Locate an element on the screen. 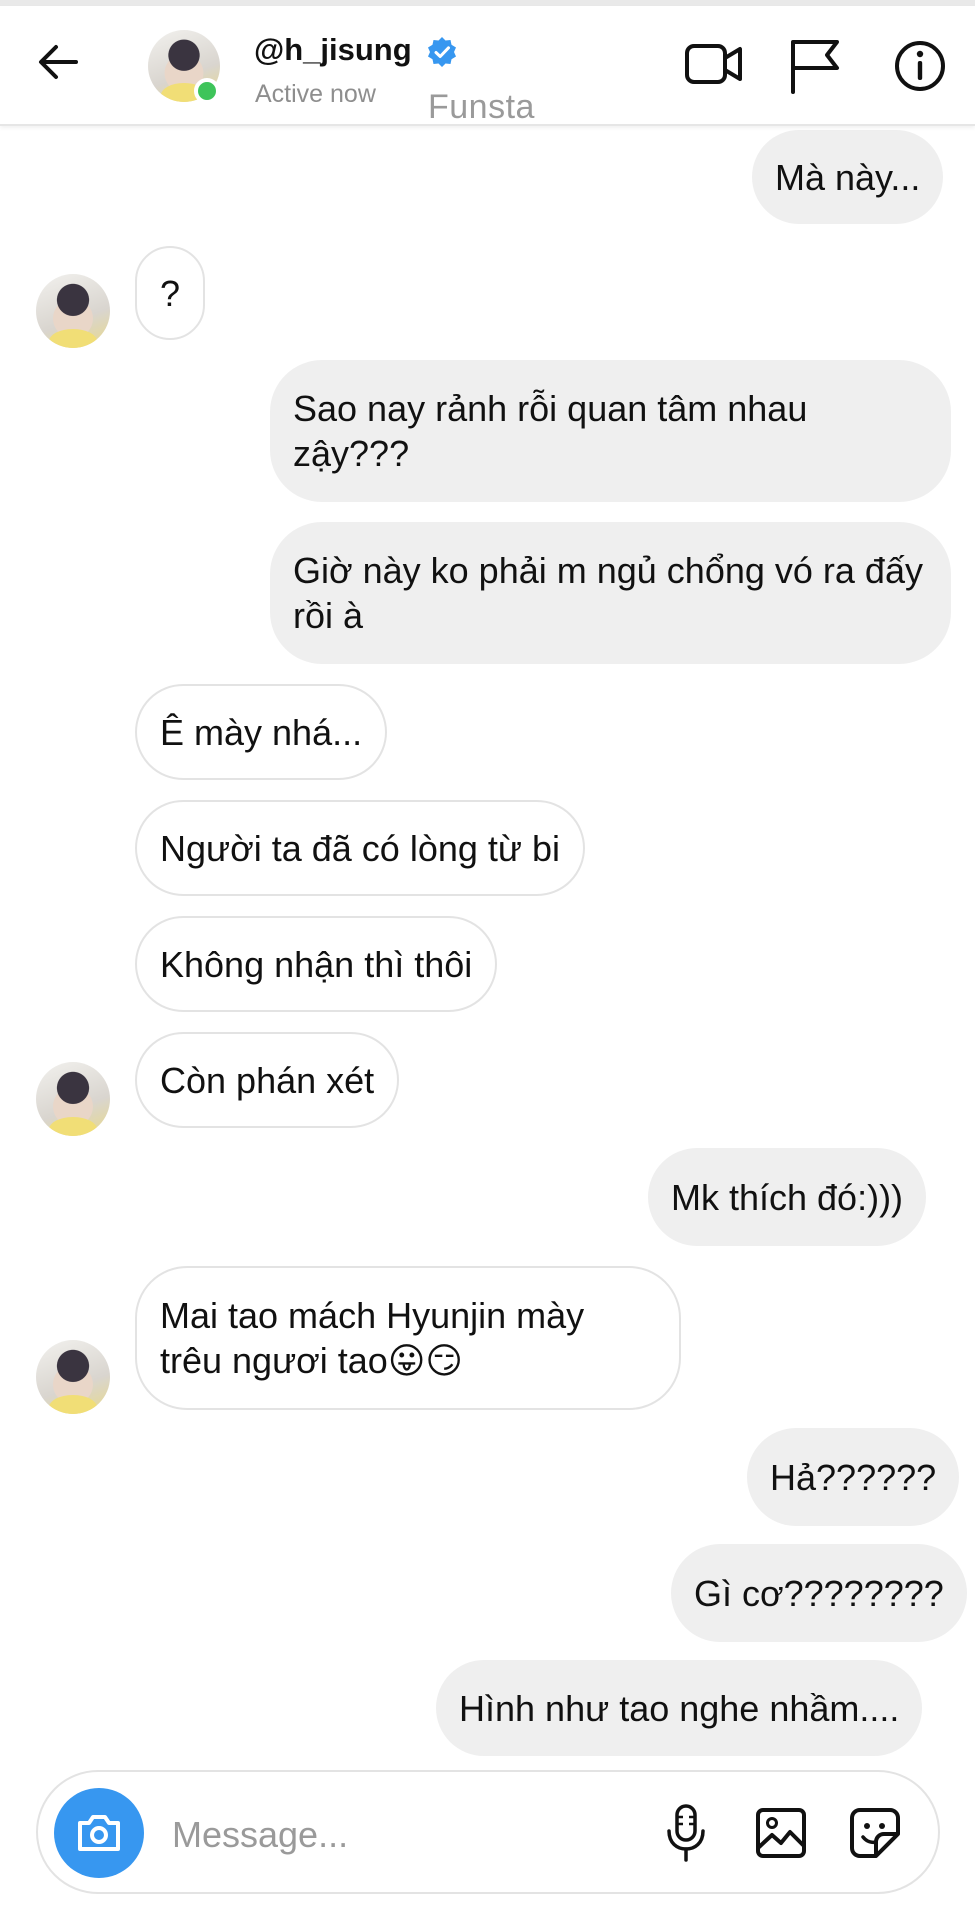 This screenshot has height=1920, width=975. video-call-button is located at coordinates (714, 64).